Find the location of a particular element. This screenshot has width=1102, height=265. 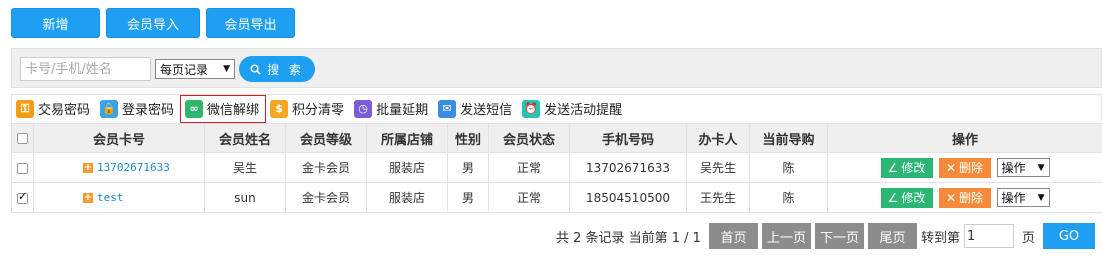

first-page-button: 首页 is located at coordinates (733, 236).